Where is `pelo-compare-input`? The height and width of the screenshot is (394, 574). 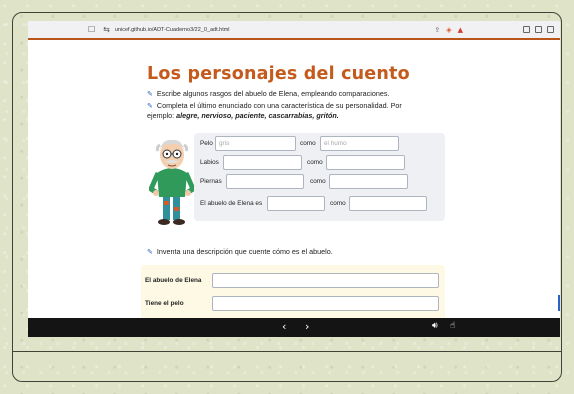 pelo-compare-input is located at coordinates (359, 143).